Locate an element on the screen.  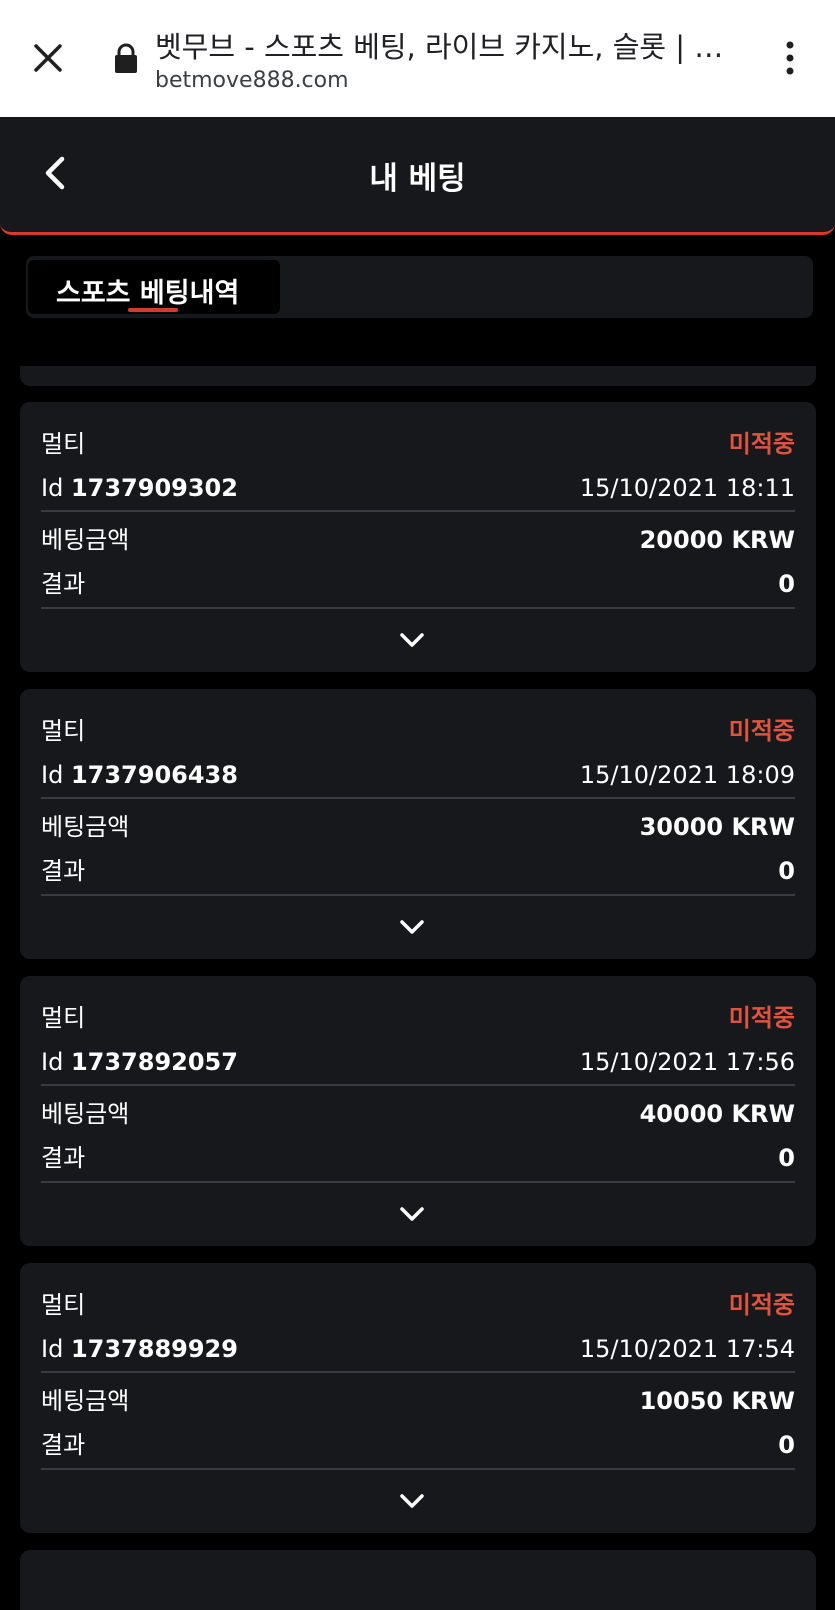
app-header: 내 베팅 is located at coordinates (417, 176).